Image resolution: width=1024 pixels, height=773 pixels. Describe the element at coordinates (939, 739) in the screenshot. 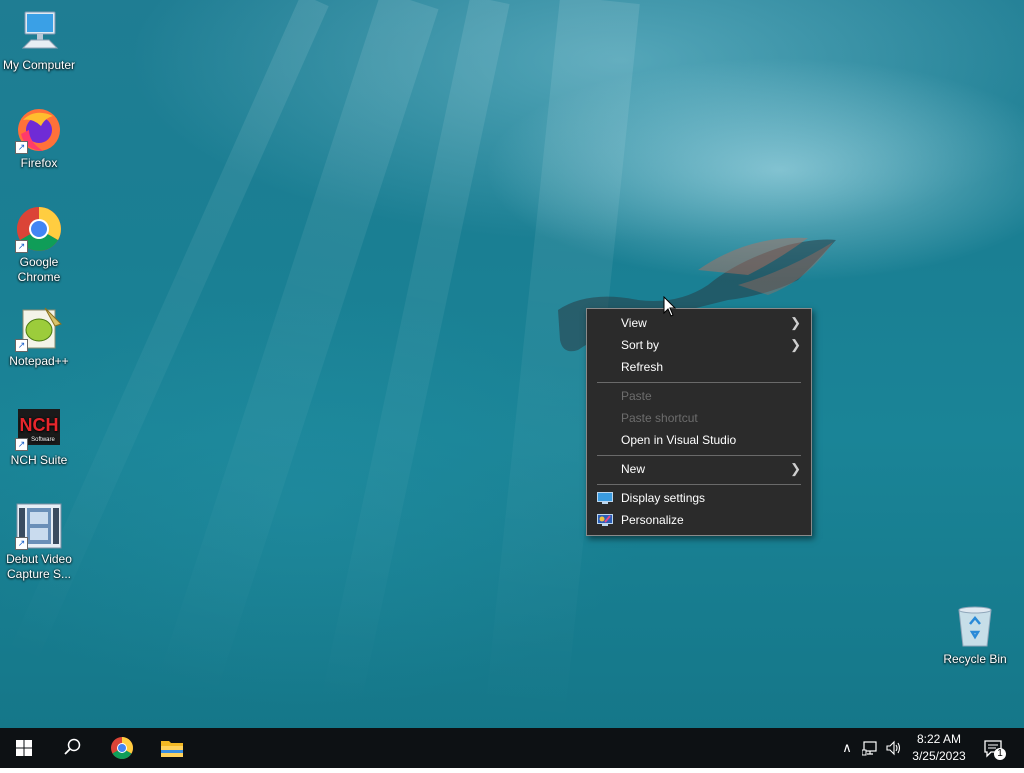

I see `clock-time: 8:22 AM` at that location.